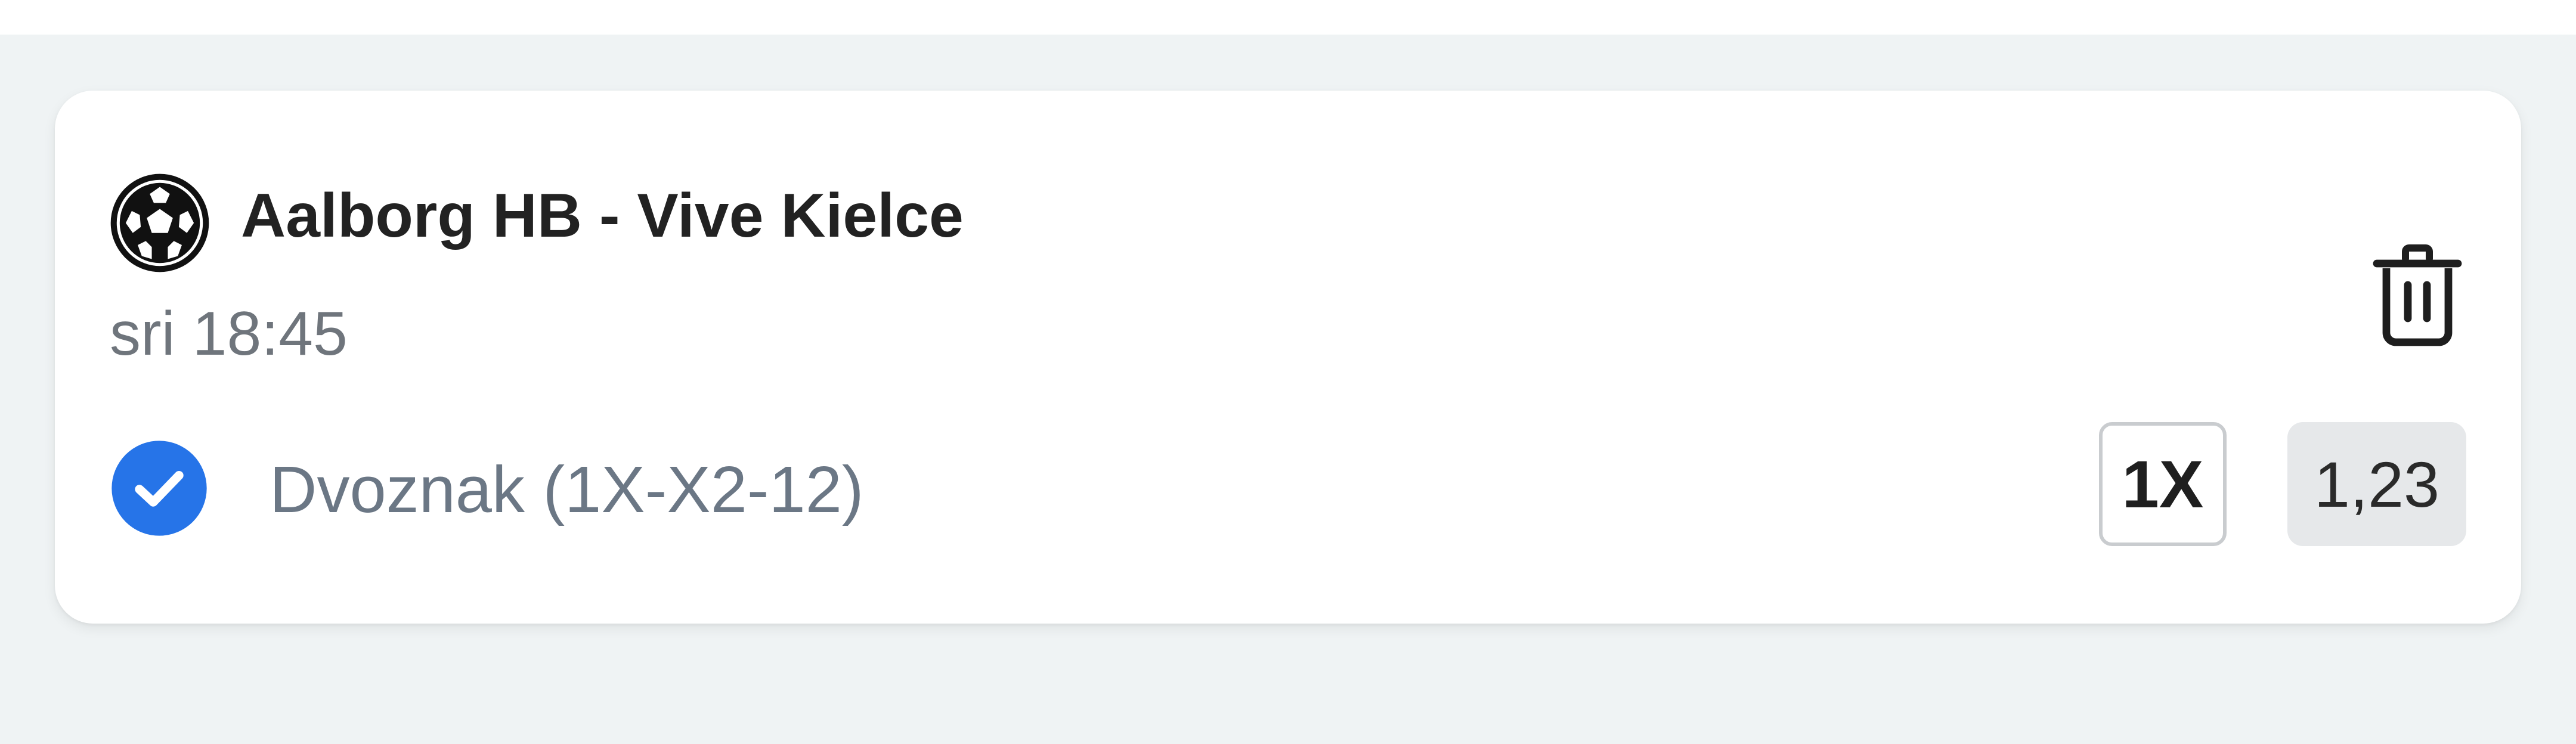 This screenshot has height=744, width=2576. What do you see at coordinates (2377, 484) in the screenshot?
I see `odds-badge: 1,23` at bounding box center [2377, 484].